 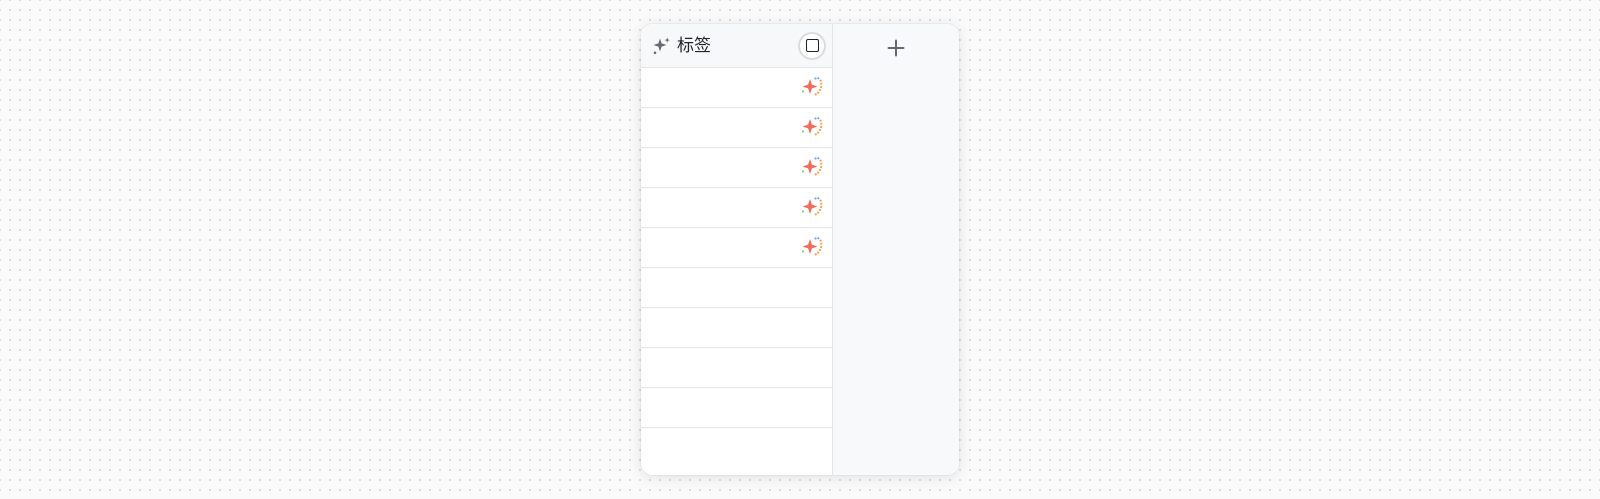 I want to click on plus-icon, so click(x=896, y=48).